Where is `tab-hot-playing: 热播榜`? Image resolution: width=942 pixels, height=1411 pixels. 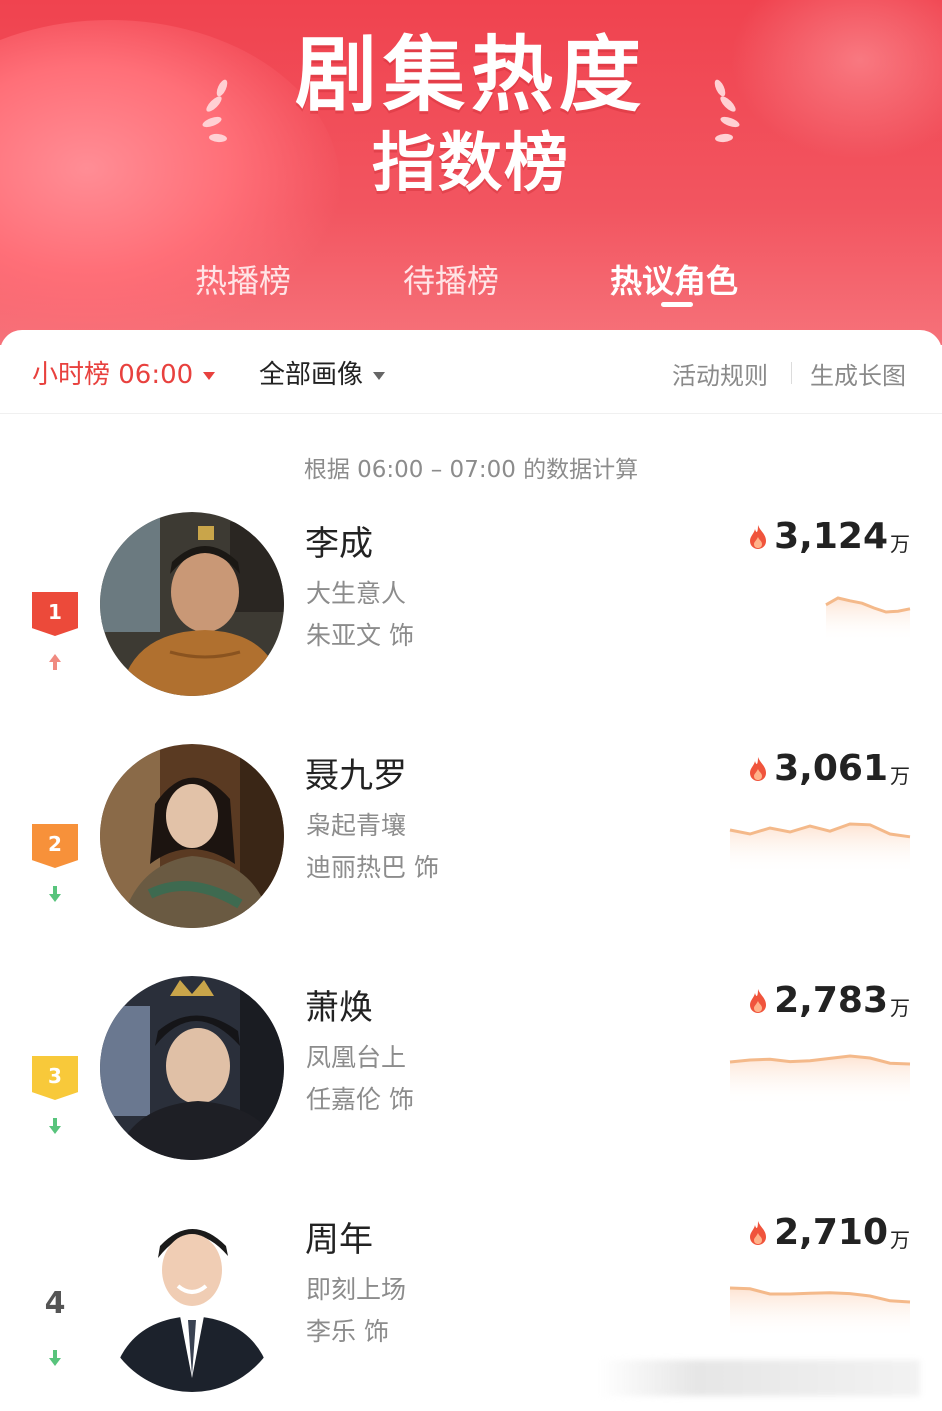
tab-hot-playing: 热播榜 is located at coordinates (243, 279).